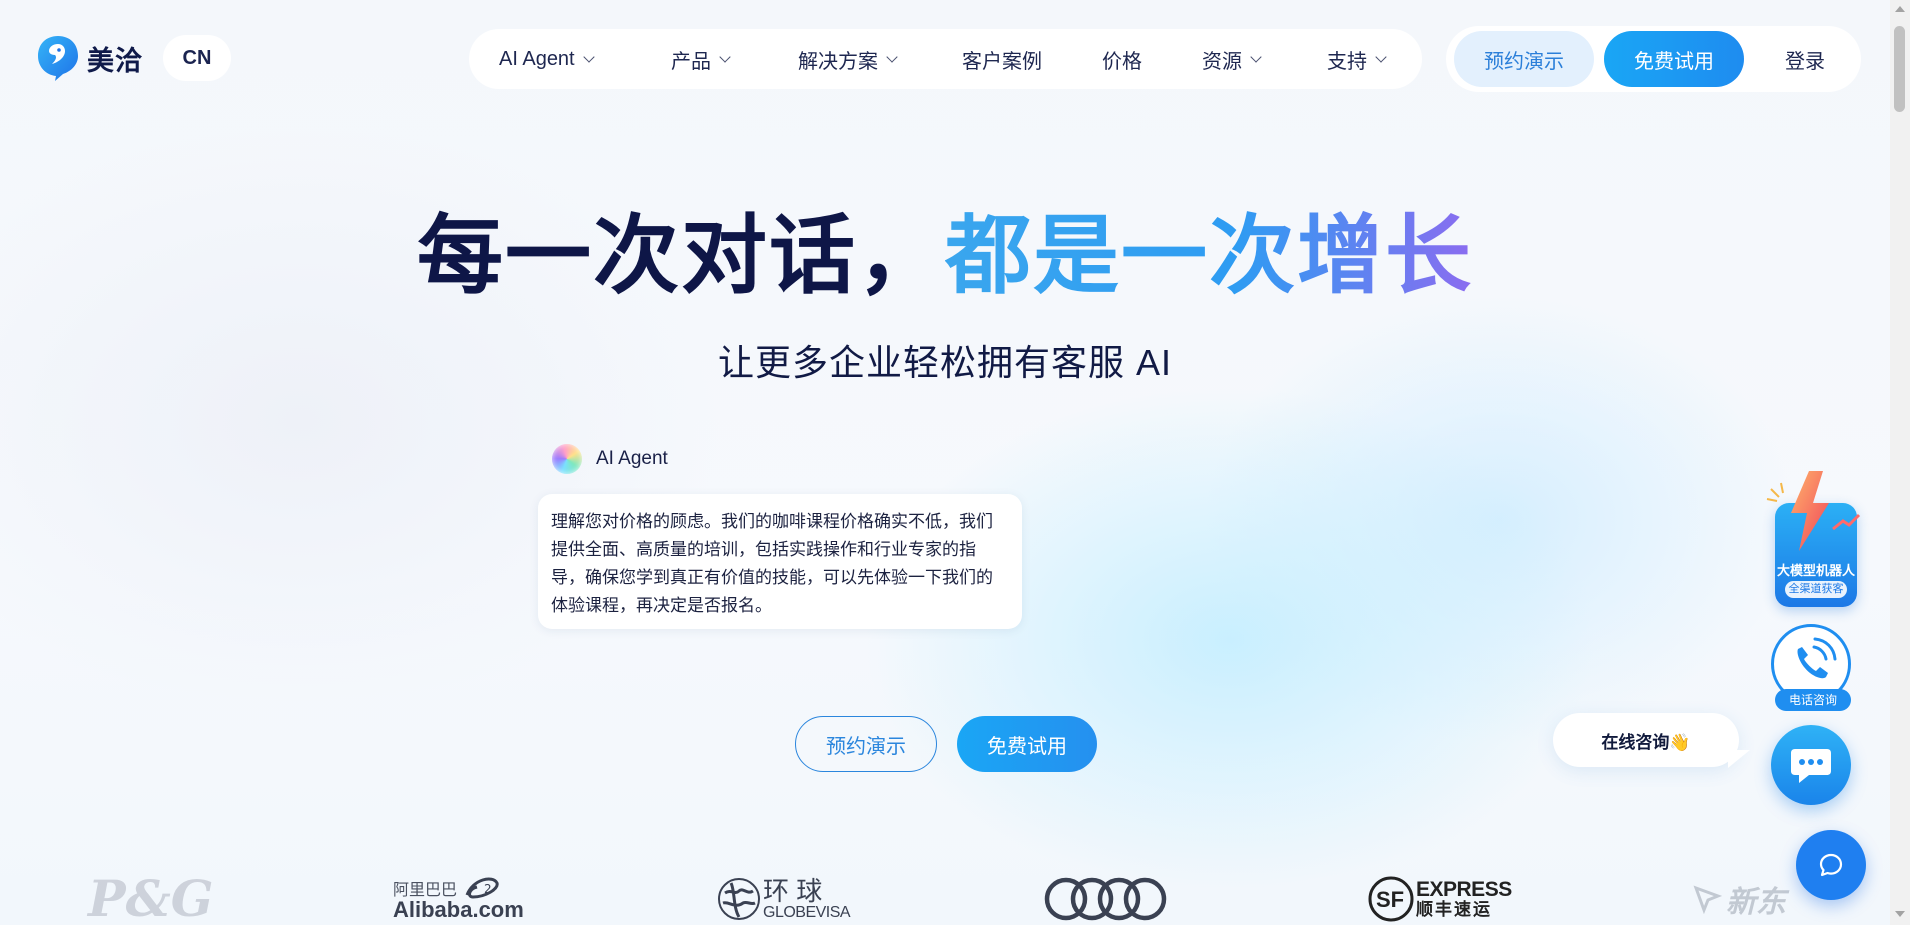 The image size is (1910, 925). Describe the element at coordinates (1739, 759) in the screenshot. I see `consult-bubble-tail` at that location.